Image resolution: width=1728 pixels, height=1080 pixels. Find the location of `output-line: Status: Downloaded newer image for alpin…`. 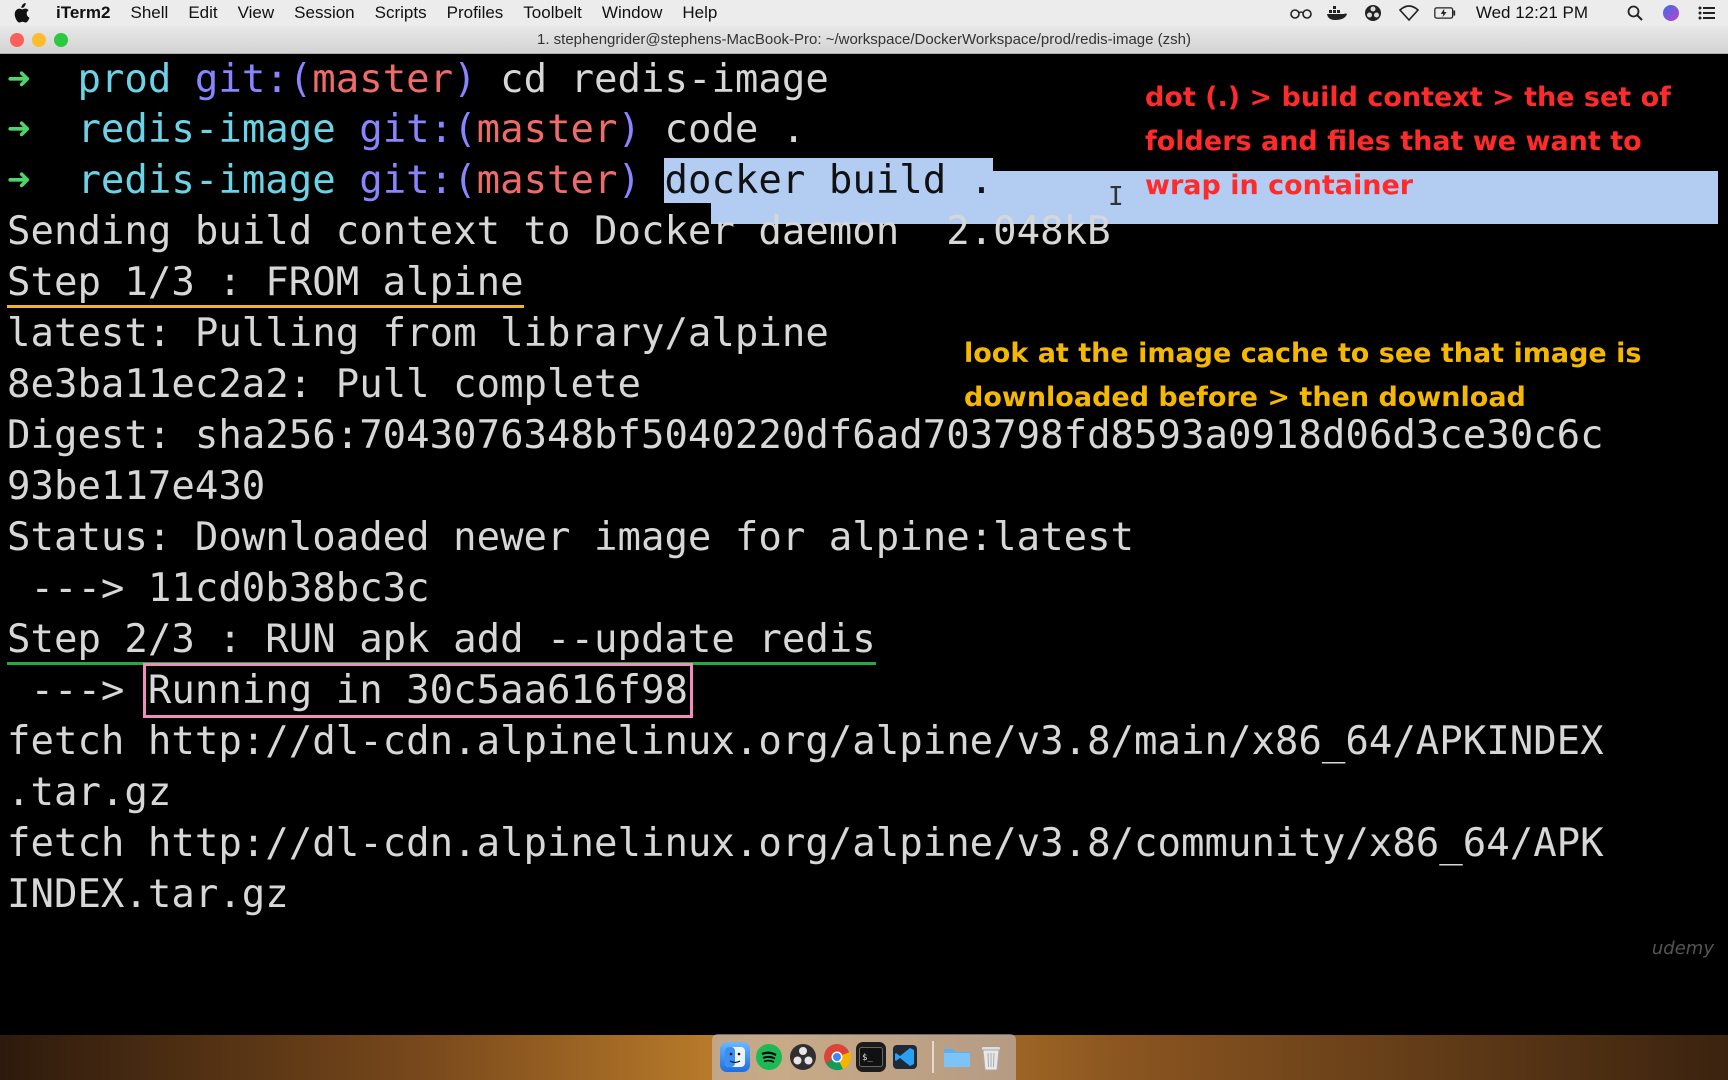

output-line: Status: Downloaded newer image for alpin… is located at coordinates (571, 537).